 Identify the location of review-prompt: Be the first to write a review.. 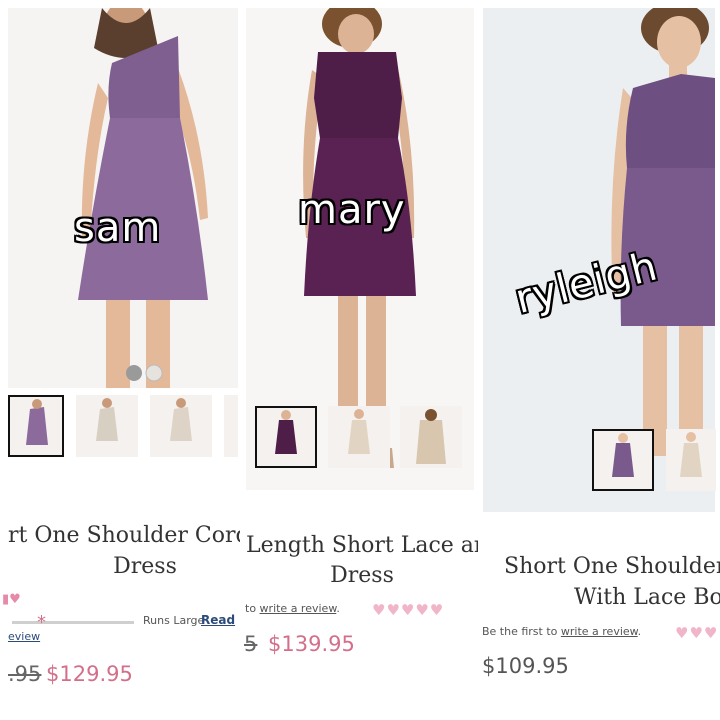
(561, 631).